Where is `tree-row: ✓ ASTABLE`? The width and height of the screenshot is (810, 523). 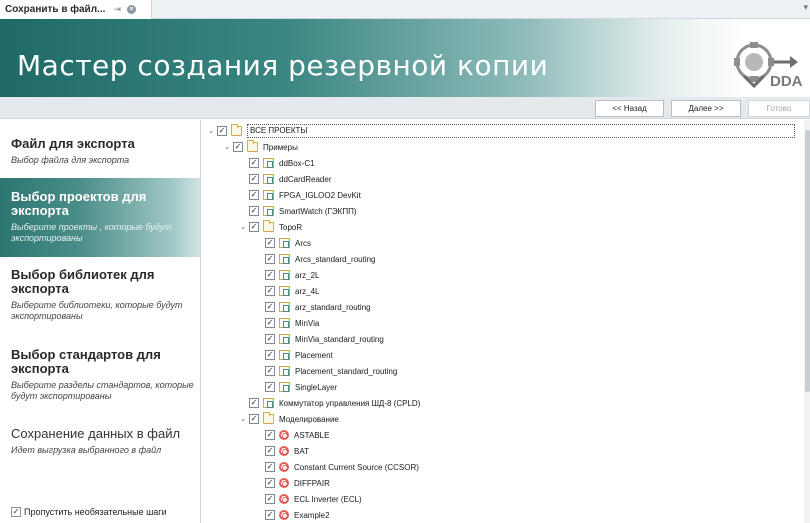 tree-row: ✓ ASTABLE is located at coordinates (297, 435).